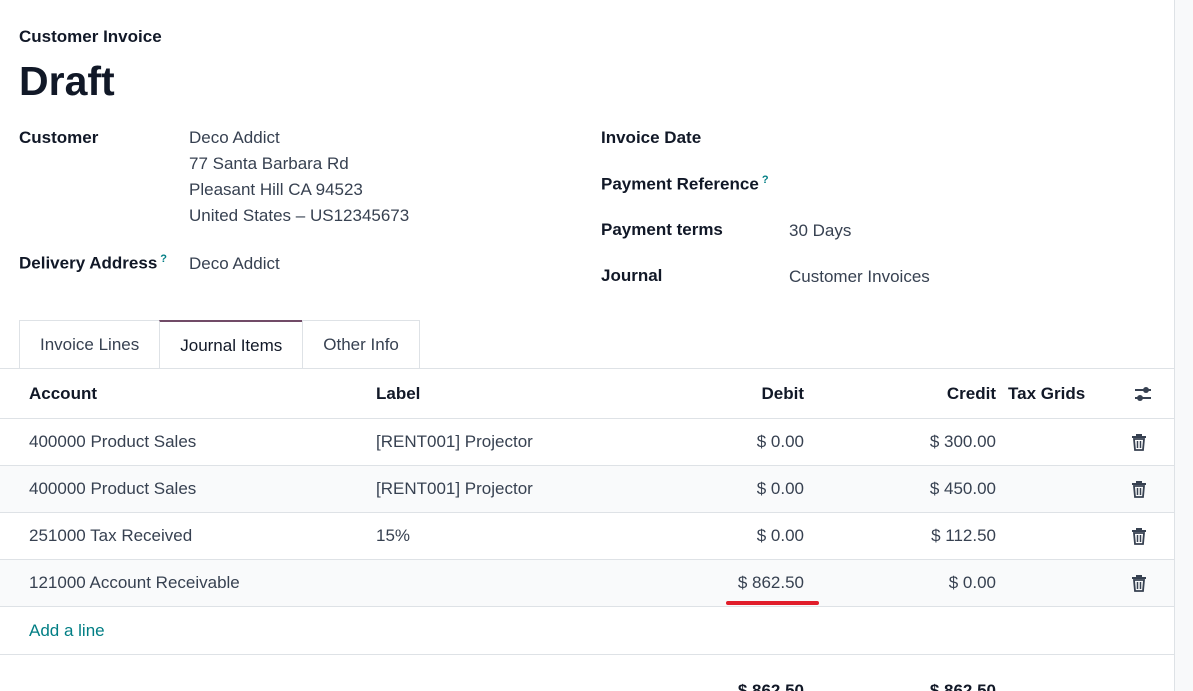 This screenshot has width=1193, height=691. I want to click on highlight-annotation-underline, so click(772, 603).